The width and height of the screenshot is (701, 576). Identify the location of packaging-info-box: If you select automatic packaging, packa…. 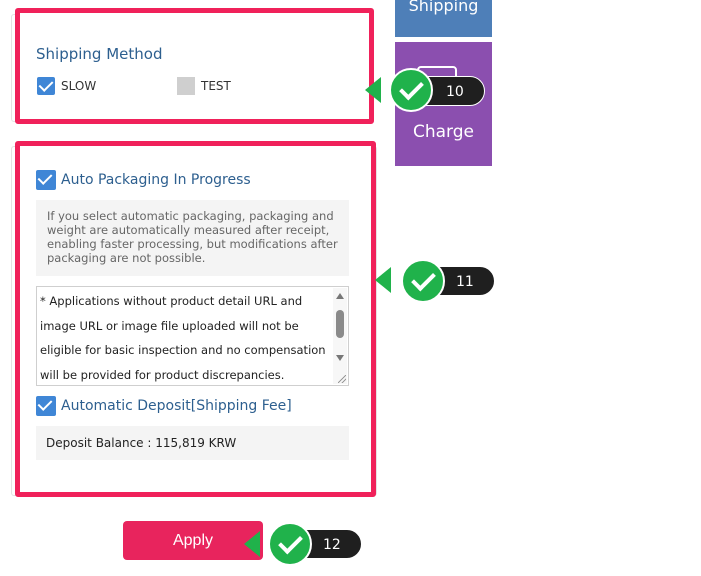
(192, 238).